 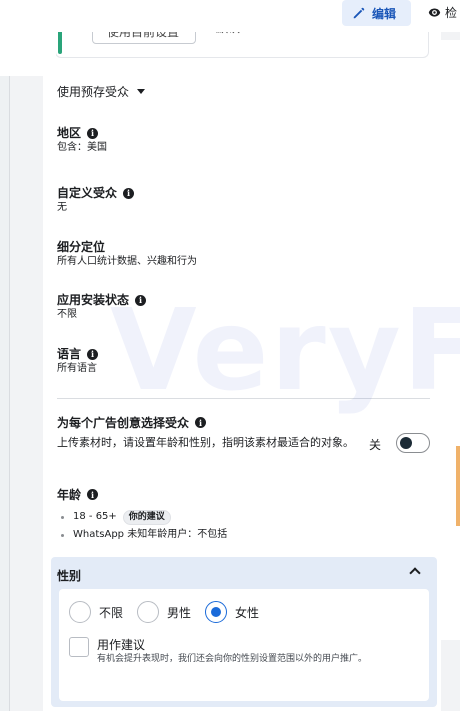 I want to click on saved-audience-label: 使用预存受众, so click(x=93, y=92).